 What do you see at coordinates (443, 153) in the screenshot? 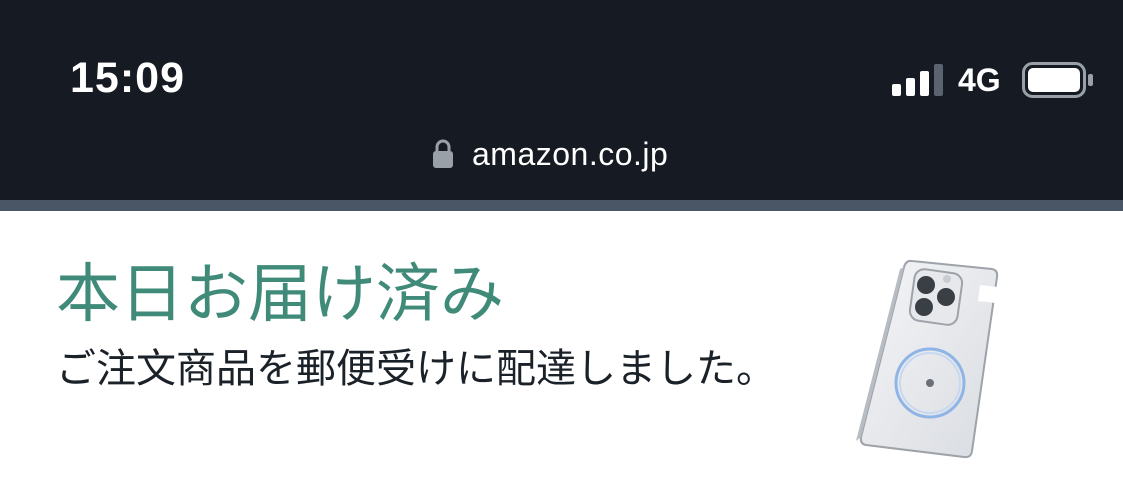
I see `lock-icon` at bounding box center [443, 153].